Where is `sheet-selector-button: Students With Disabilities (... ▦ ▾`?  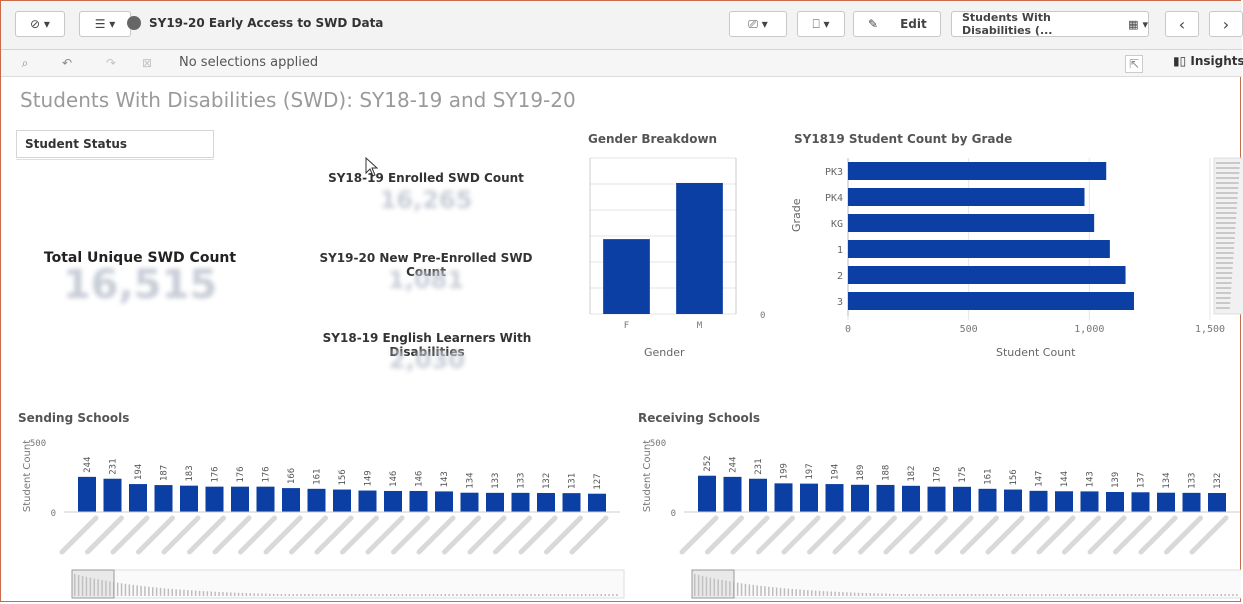
sheet-selector-button: Students With Disabilities (... ▦ ▾ is located at coordinates (1050, 24).